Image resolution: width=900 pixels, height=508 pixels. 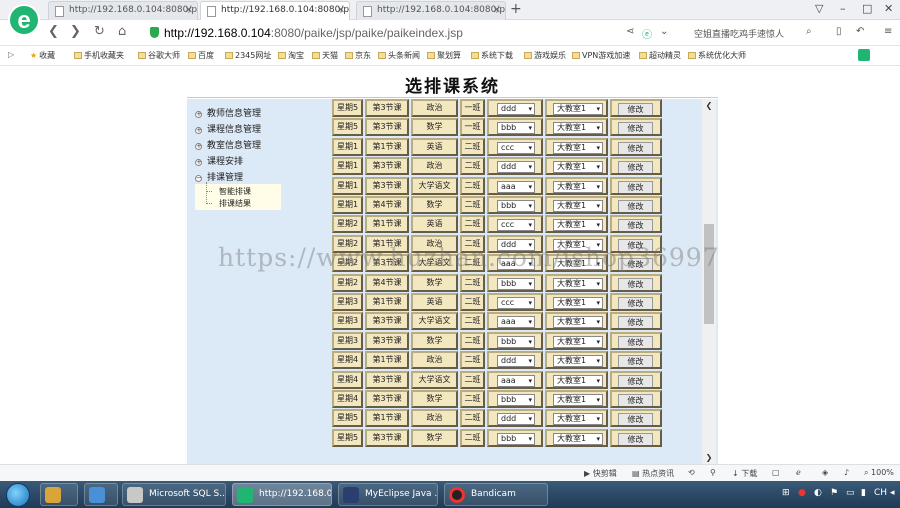 What do you see at coordinates (99, 31) in the screenshot?
I see `reload-icon: ↻` at bounding box center [99, 31].